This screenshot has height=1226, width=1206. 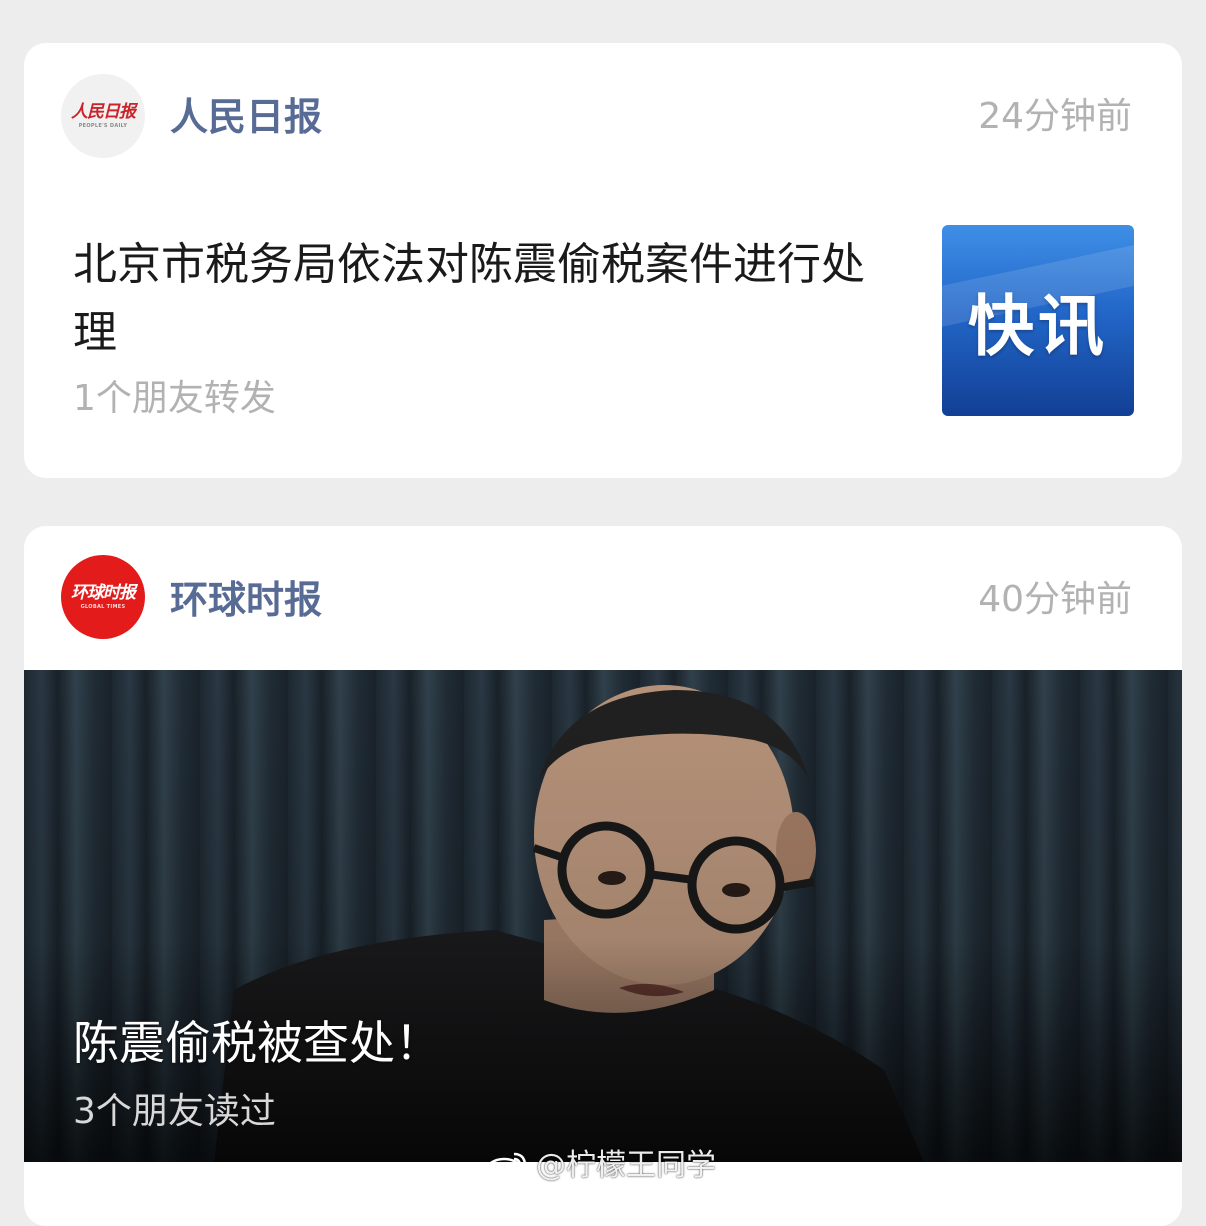 I want to click on source-name: 人民日报, so click(x=246, y=117).